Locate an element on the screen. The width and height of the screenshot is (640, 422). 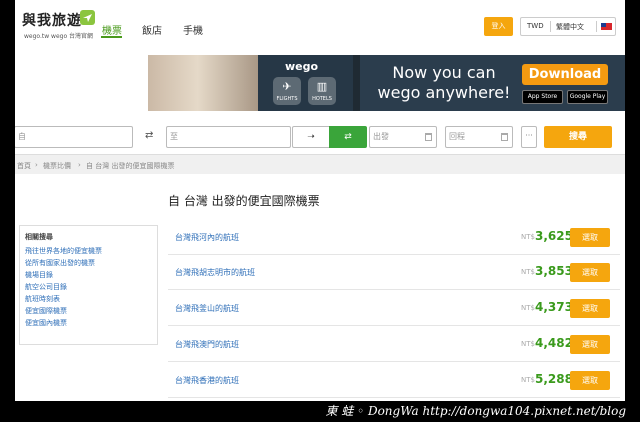
price-value: 3,625 is located at coordinates (554, 236).